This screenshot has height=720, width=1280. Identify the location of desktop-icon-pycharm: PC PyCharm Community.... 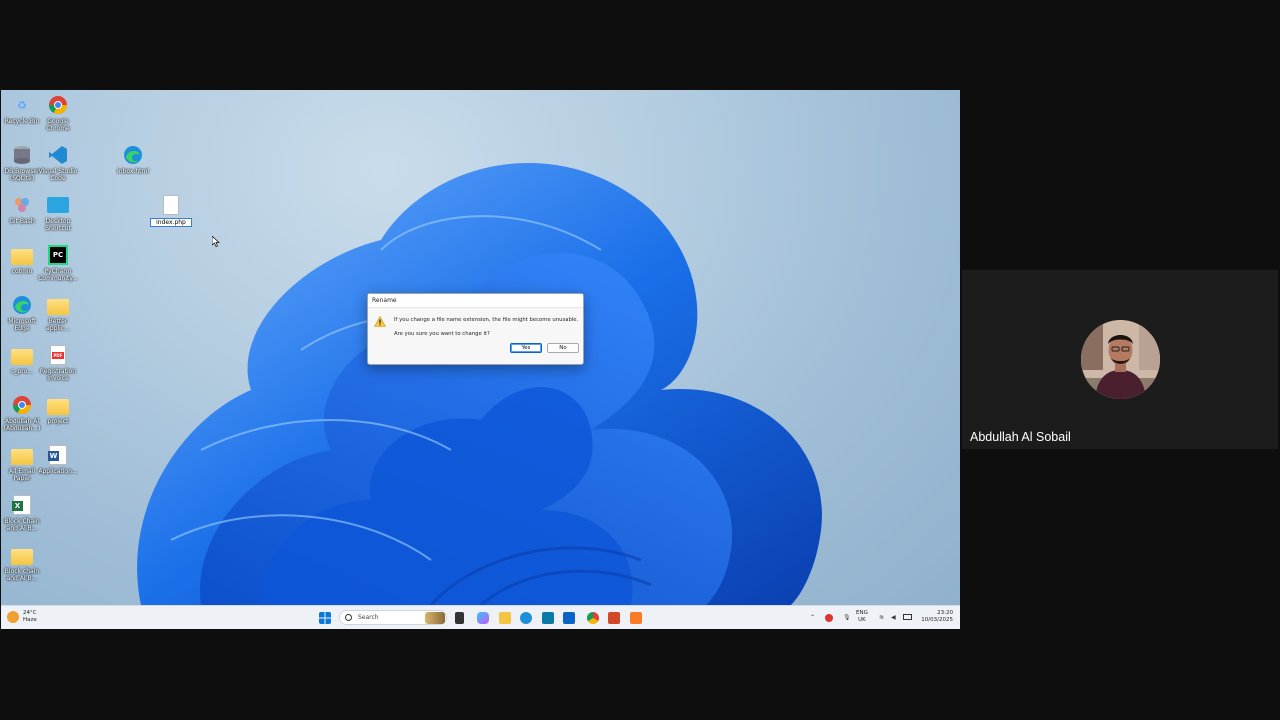
(58, 263).